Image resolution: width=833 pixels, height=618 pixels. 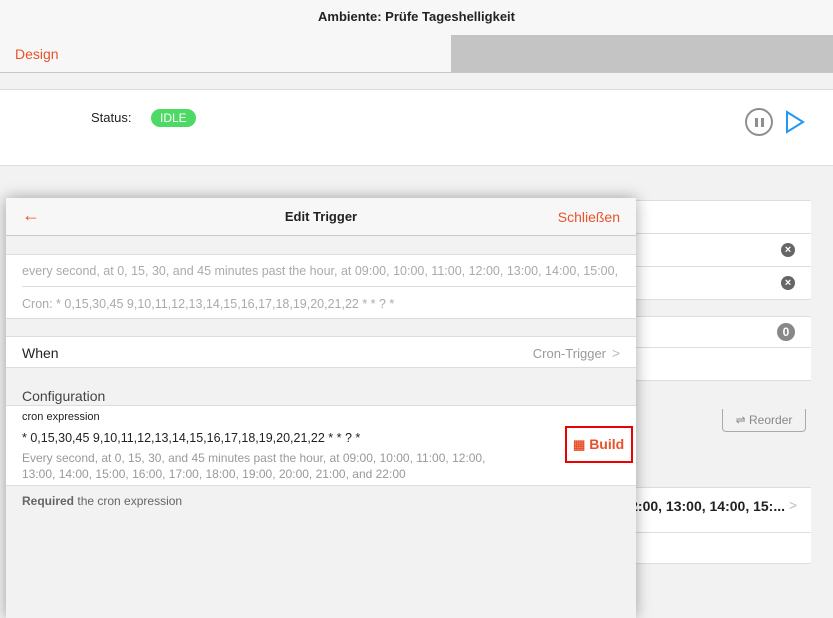 What do you see at coordinates (607, 444) in the screenshot?
I see `build-label: Build` at bounding box center [607, 444].